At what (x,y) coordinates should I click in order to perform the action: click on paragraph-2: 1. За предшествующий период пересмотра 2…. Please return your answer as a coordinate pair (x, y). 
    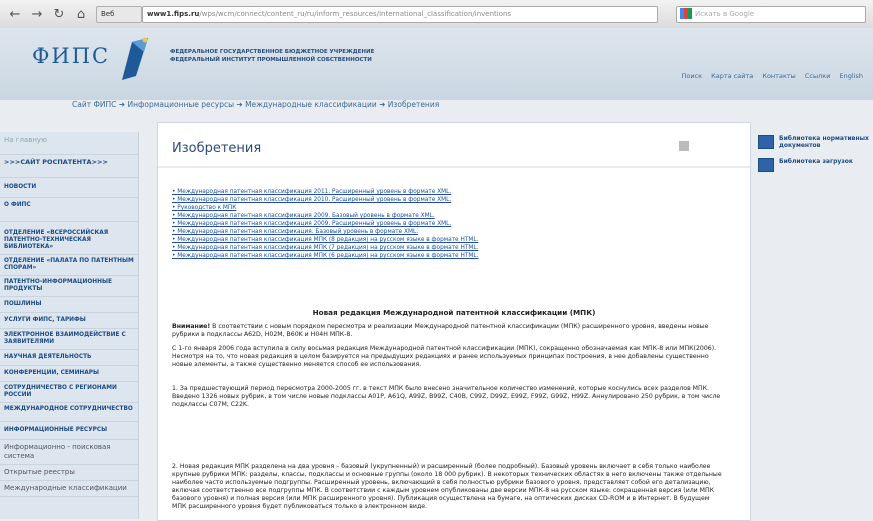
    Looking at the image, I should click on (446, 396).